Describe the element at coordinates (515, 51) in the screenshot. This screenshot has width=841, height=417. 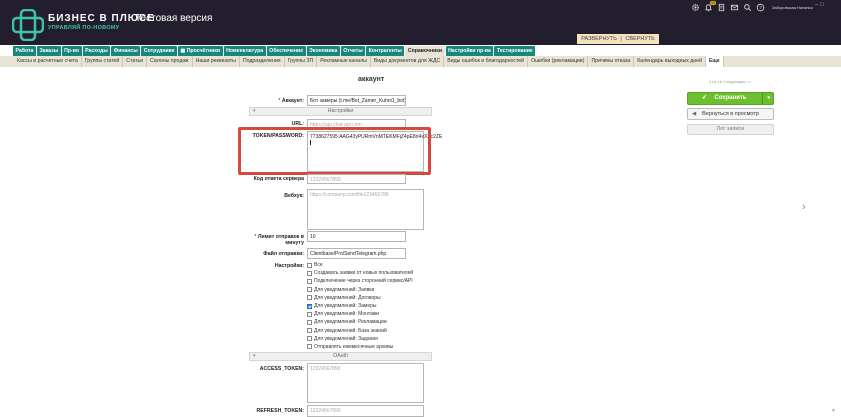
I see `main-tab-testing: Тестирование` at that location.